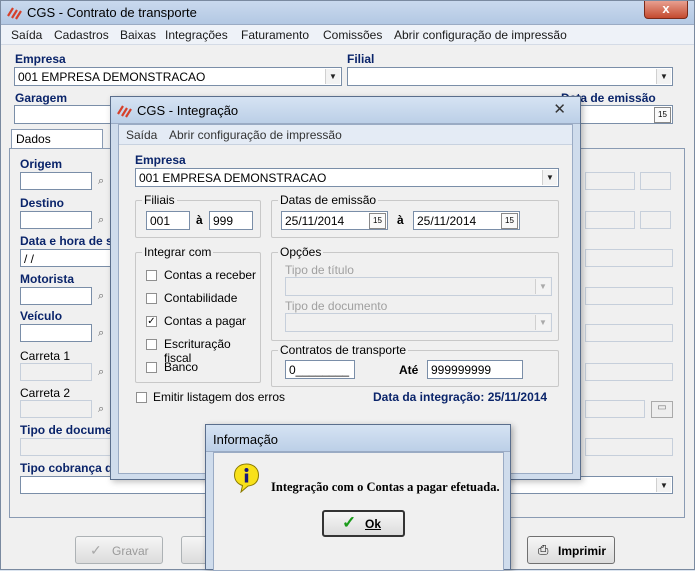 This screenshot has height=571, width=695. Describe the element at coordinates (56, 220) in the screenshot. I see `destino-field` at that location.